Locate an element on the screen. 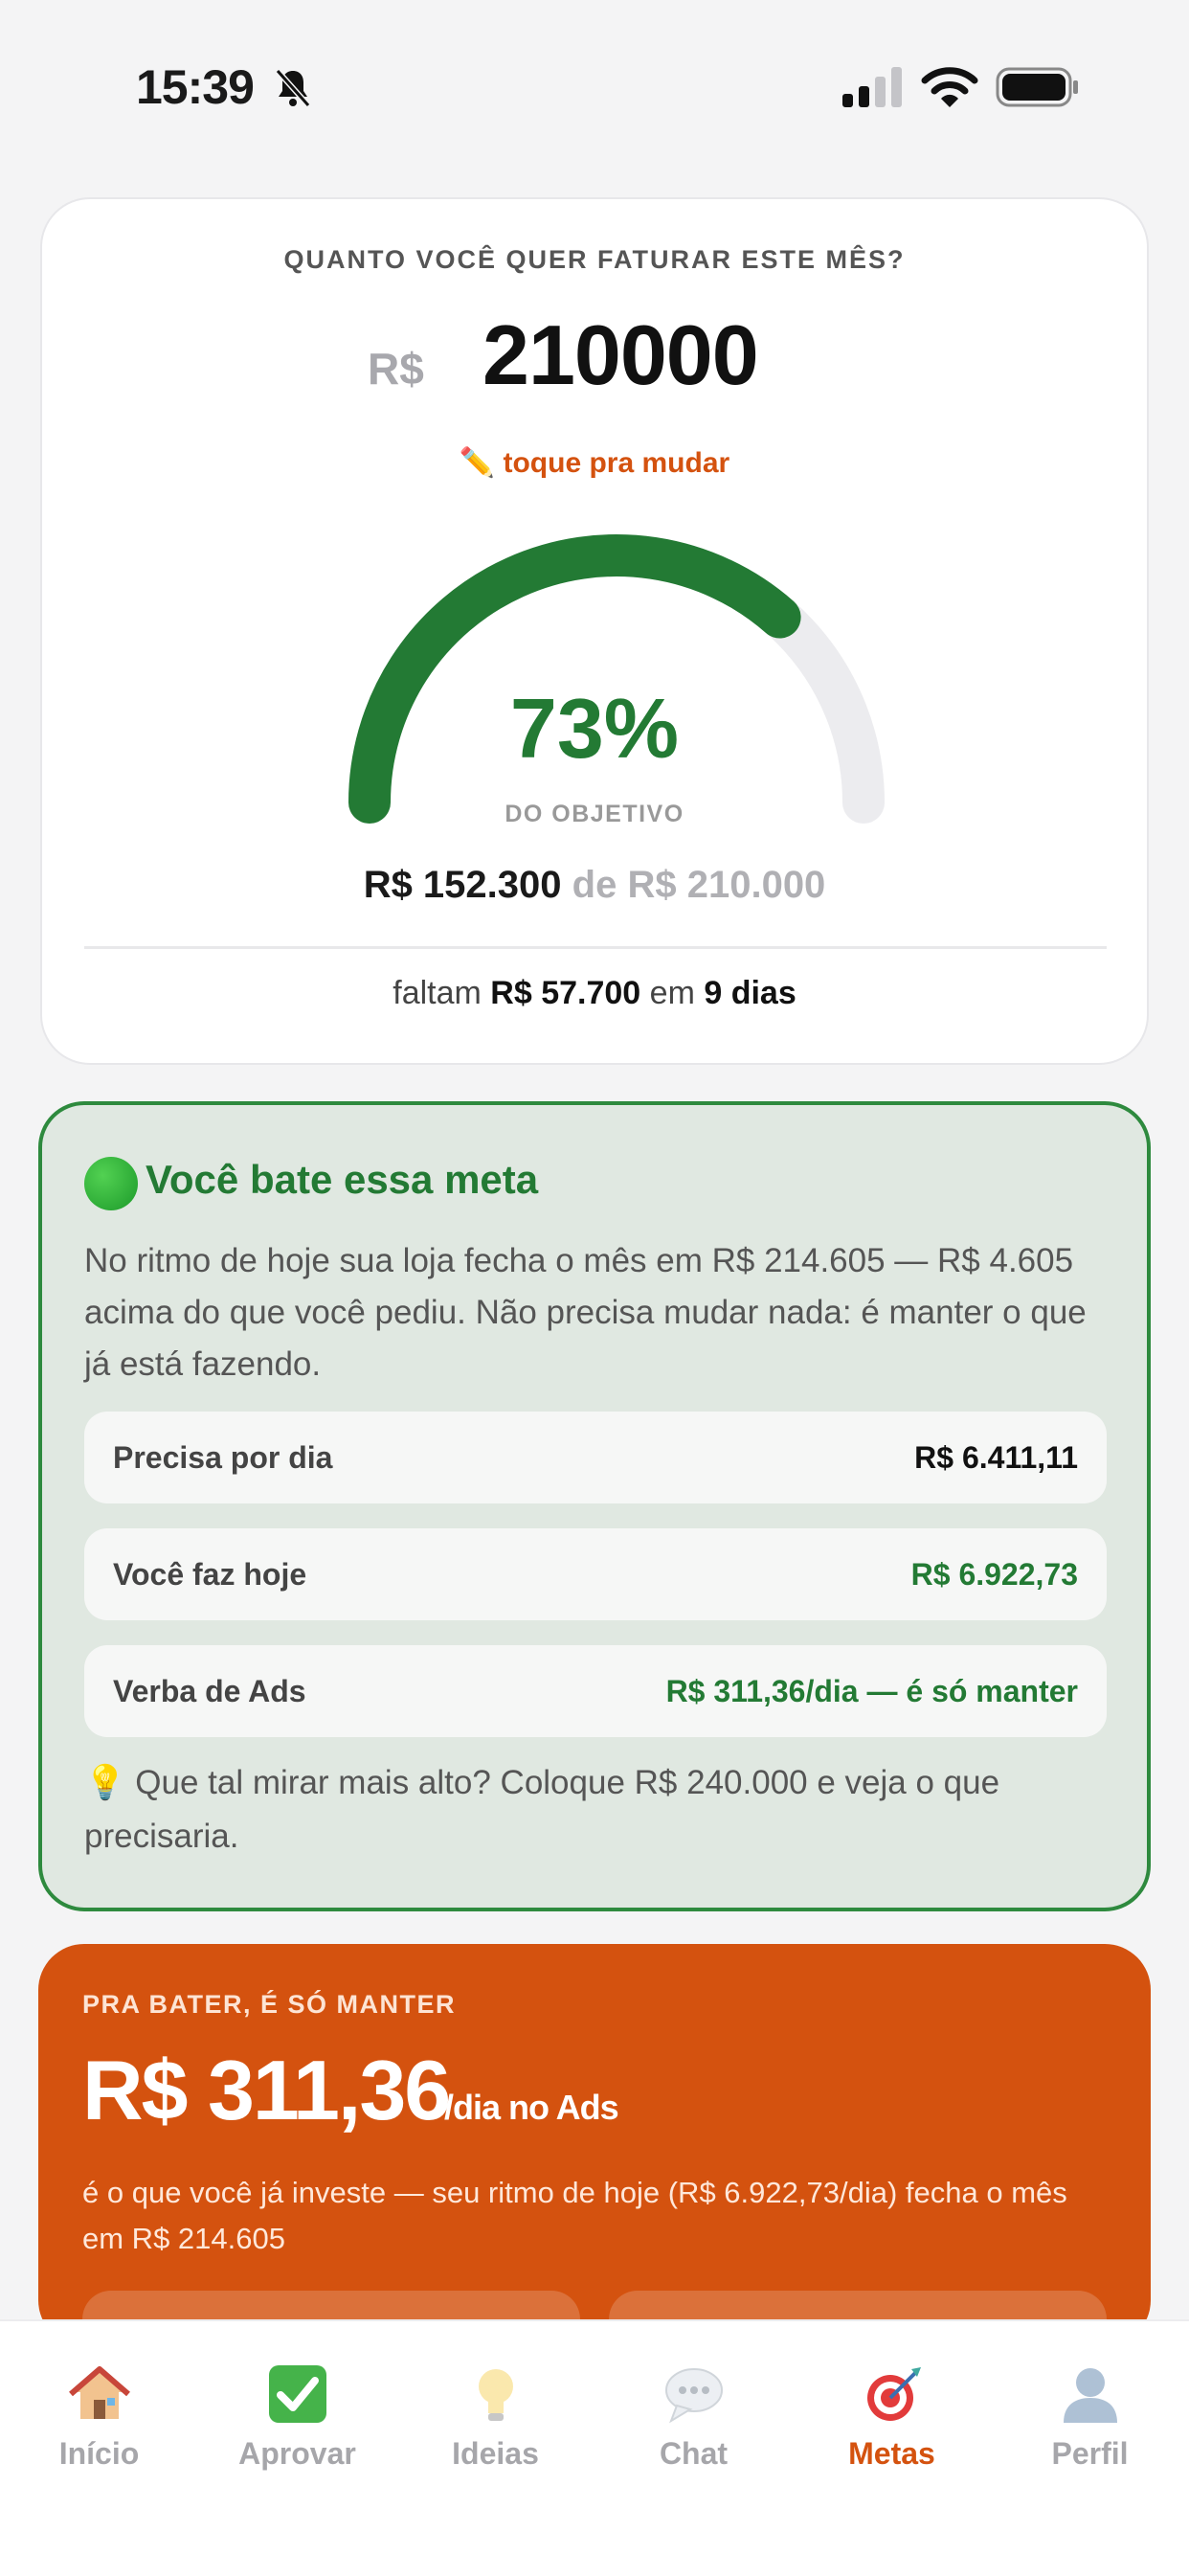 The height and width of the screenshot is (2576, 1189). of-word: de is located at coordinates (594, 885).